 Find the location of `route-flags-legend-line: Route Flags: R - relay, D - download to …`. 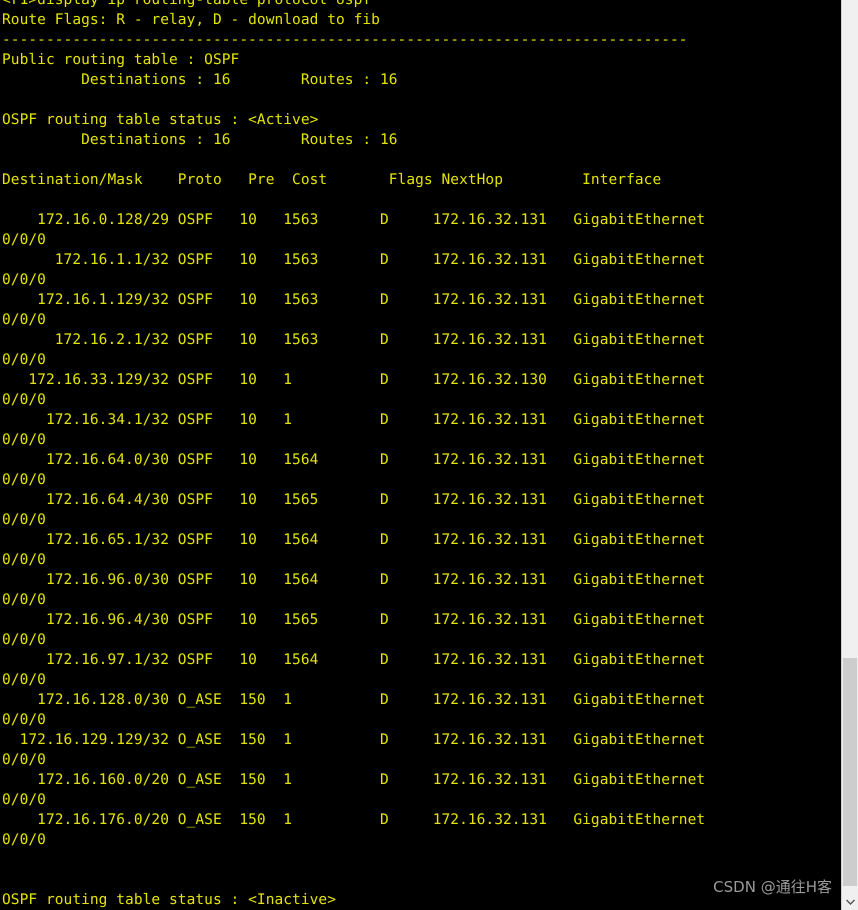

route-flags-legend-line: Route Flags: R - relay, D - download to … is located at coordinates (191, 20).